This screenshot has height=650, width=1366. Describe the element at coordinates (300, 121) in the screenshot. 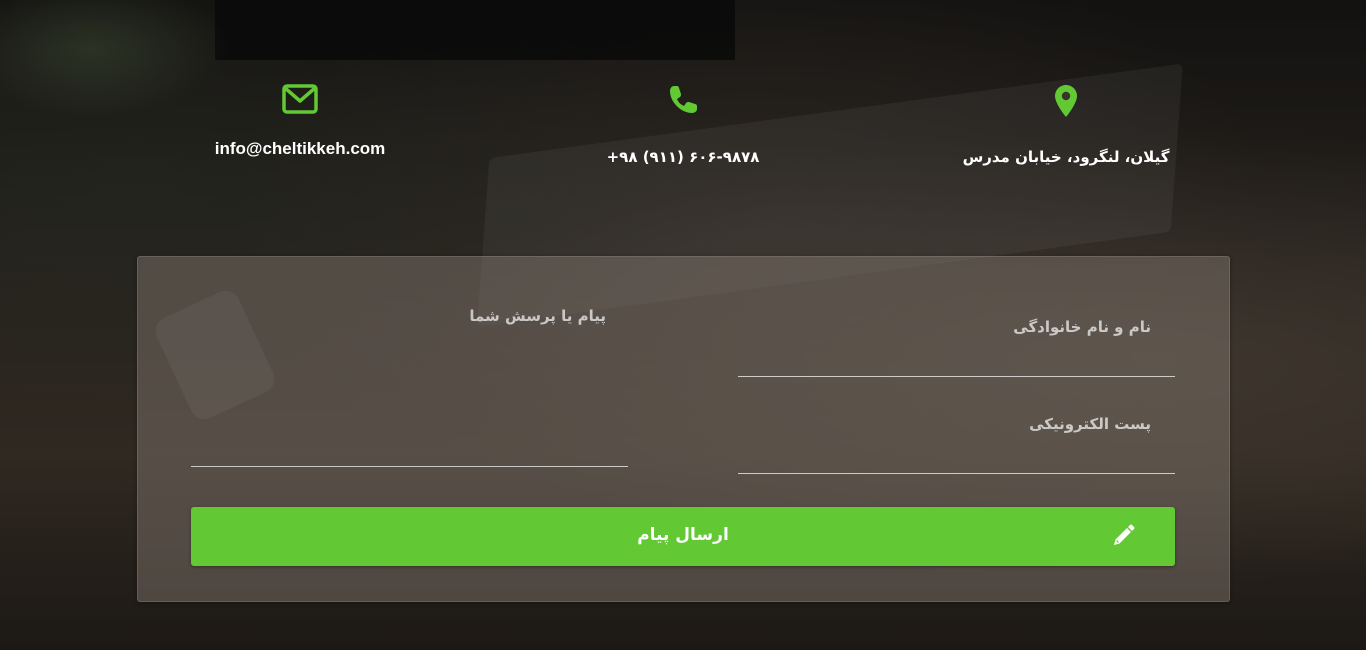

I see `contact-email: info@cheltikkeh.com` at that location.